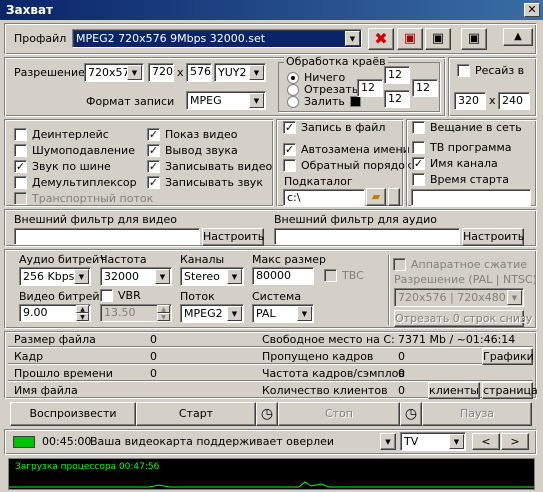 The width and height of the screenshot is (543, 492). What do you see at coordinates (346, 149) in the screenshot?
I see `auto-rename: ✓ Автозамена имени` at bounding box center [346, 149].